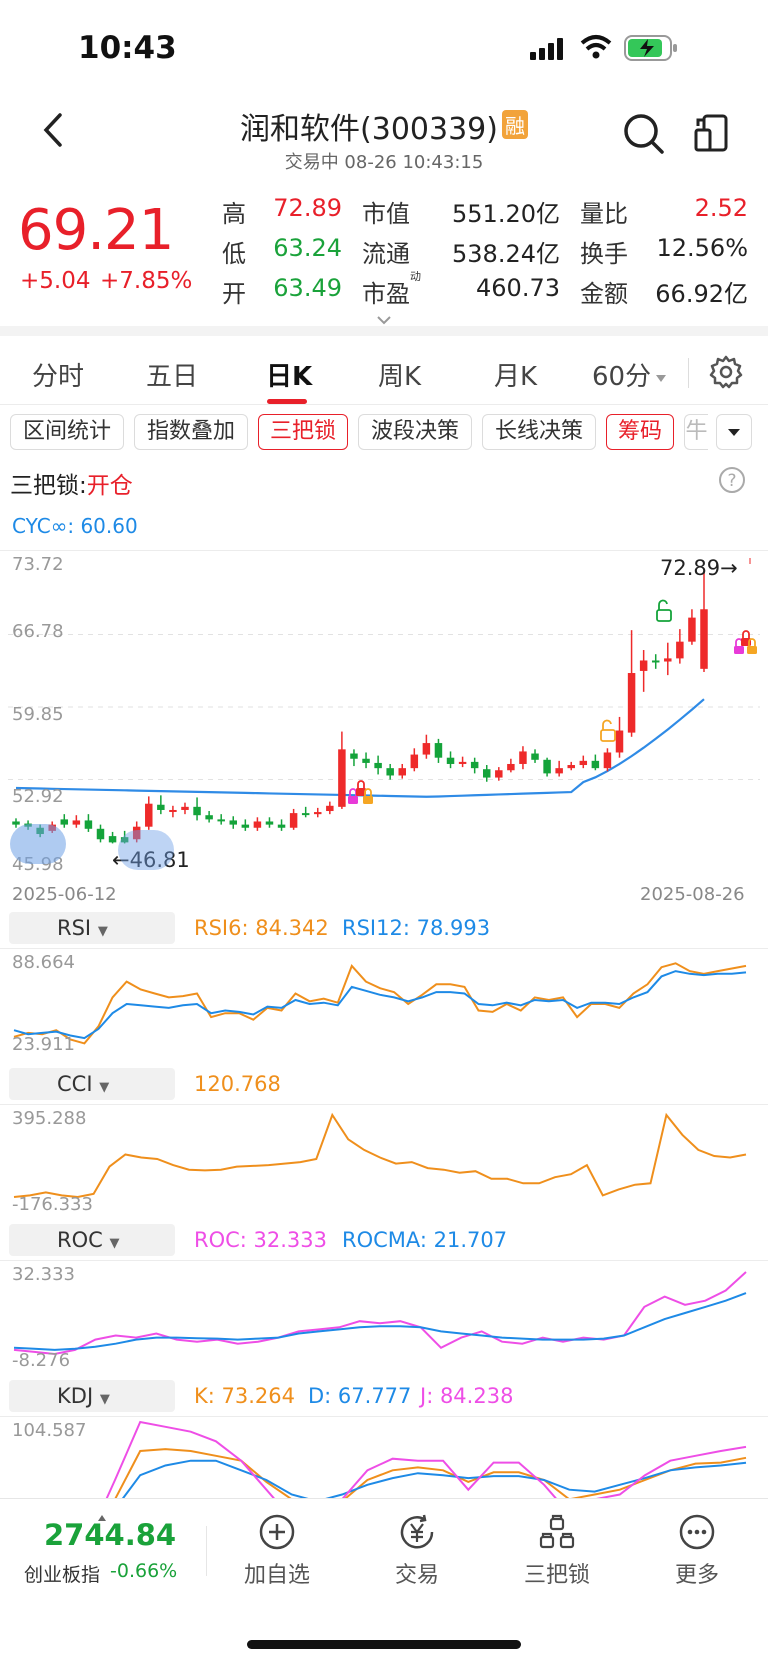 Image resolution: width=768 pixels, height=1663 pixels. What do you see at coordinates (515, 374) in the screenshot?
I see `tab-monthly-k: 月K` at bounding box center [515, 374].